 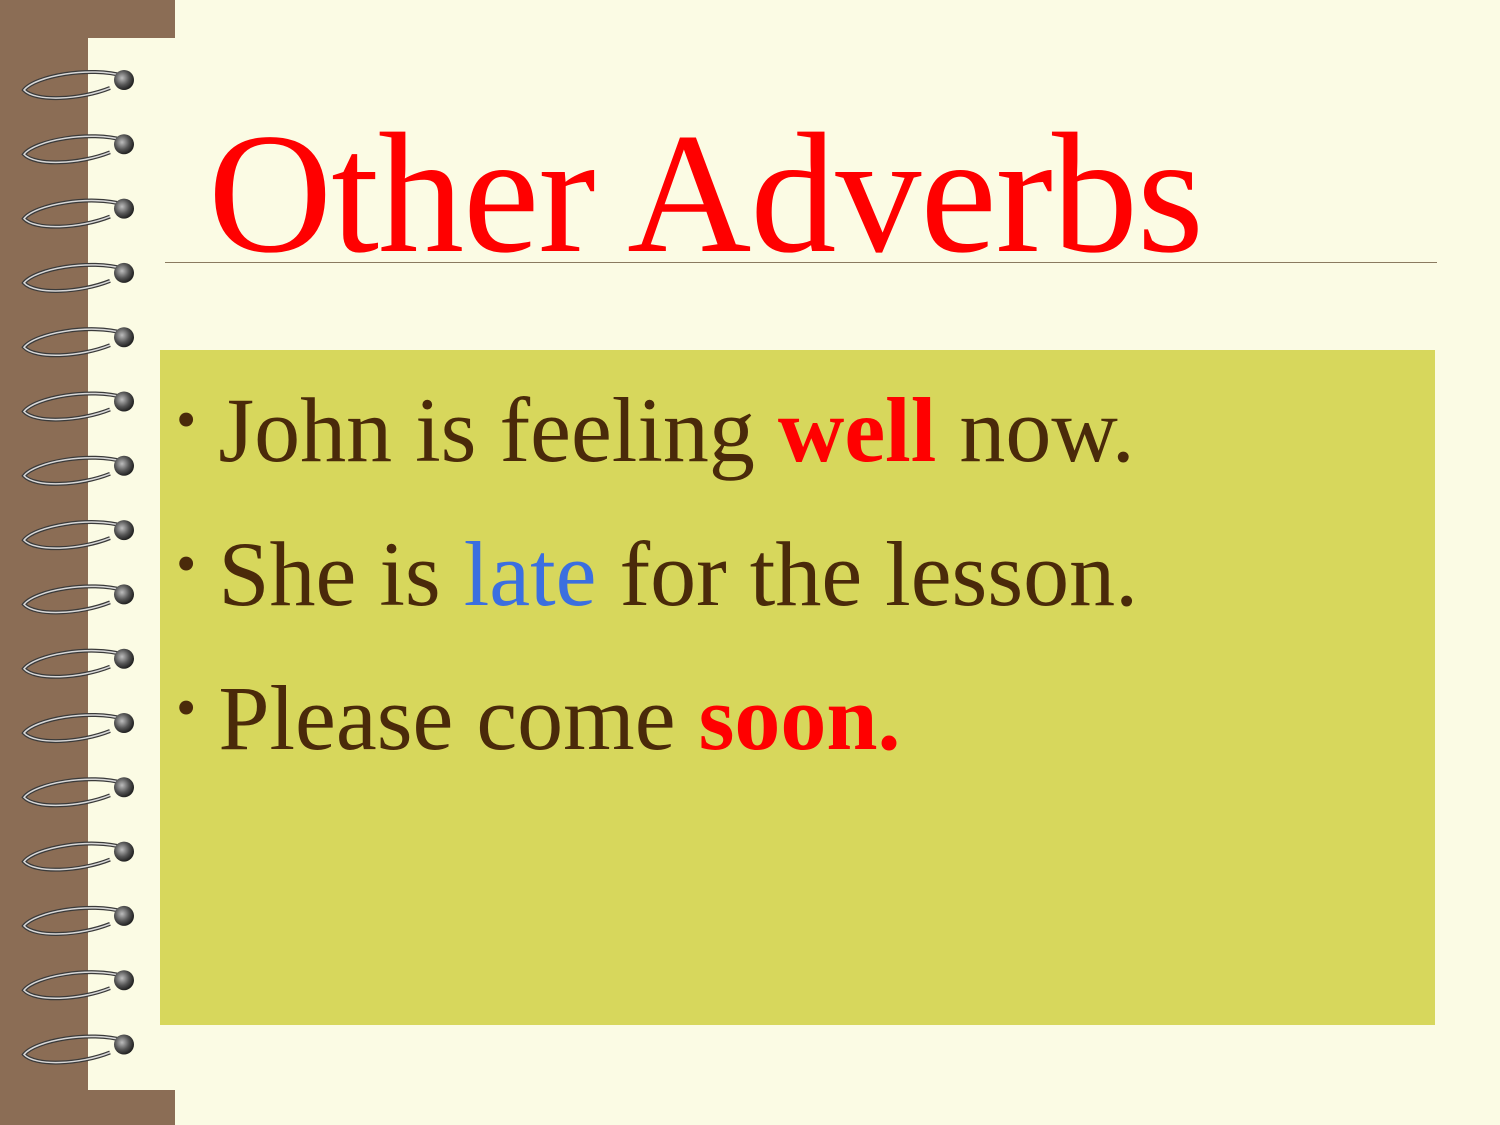 I want to click on adverb-highlight: well, so click(x=857, y=430).